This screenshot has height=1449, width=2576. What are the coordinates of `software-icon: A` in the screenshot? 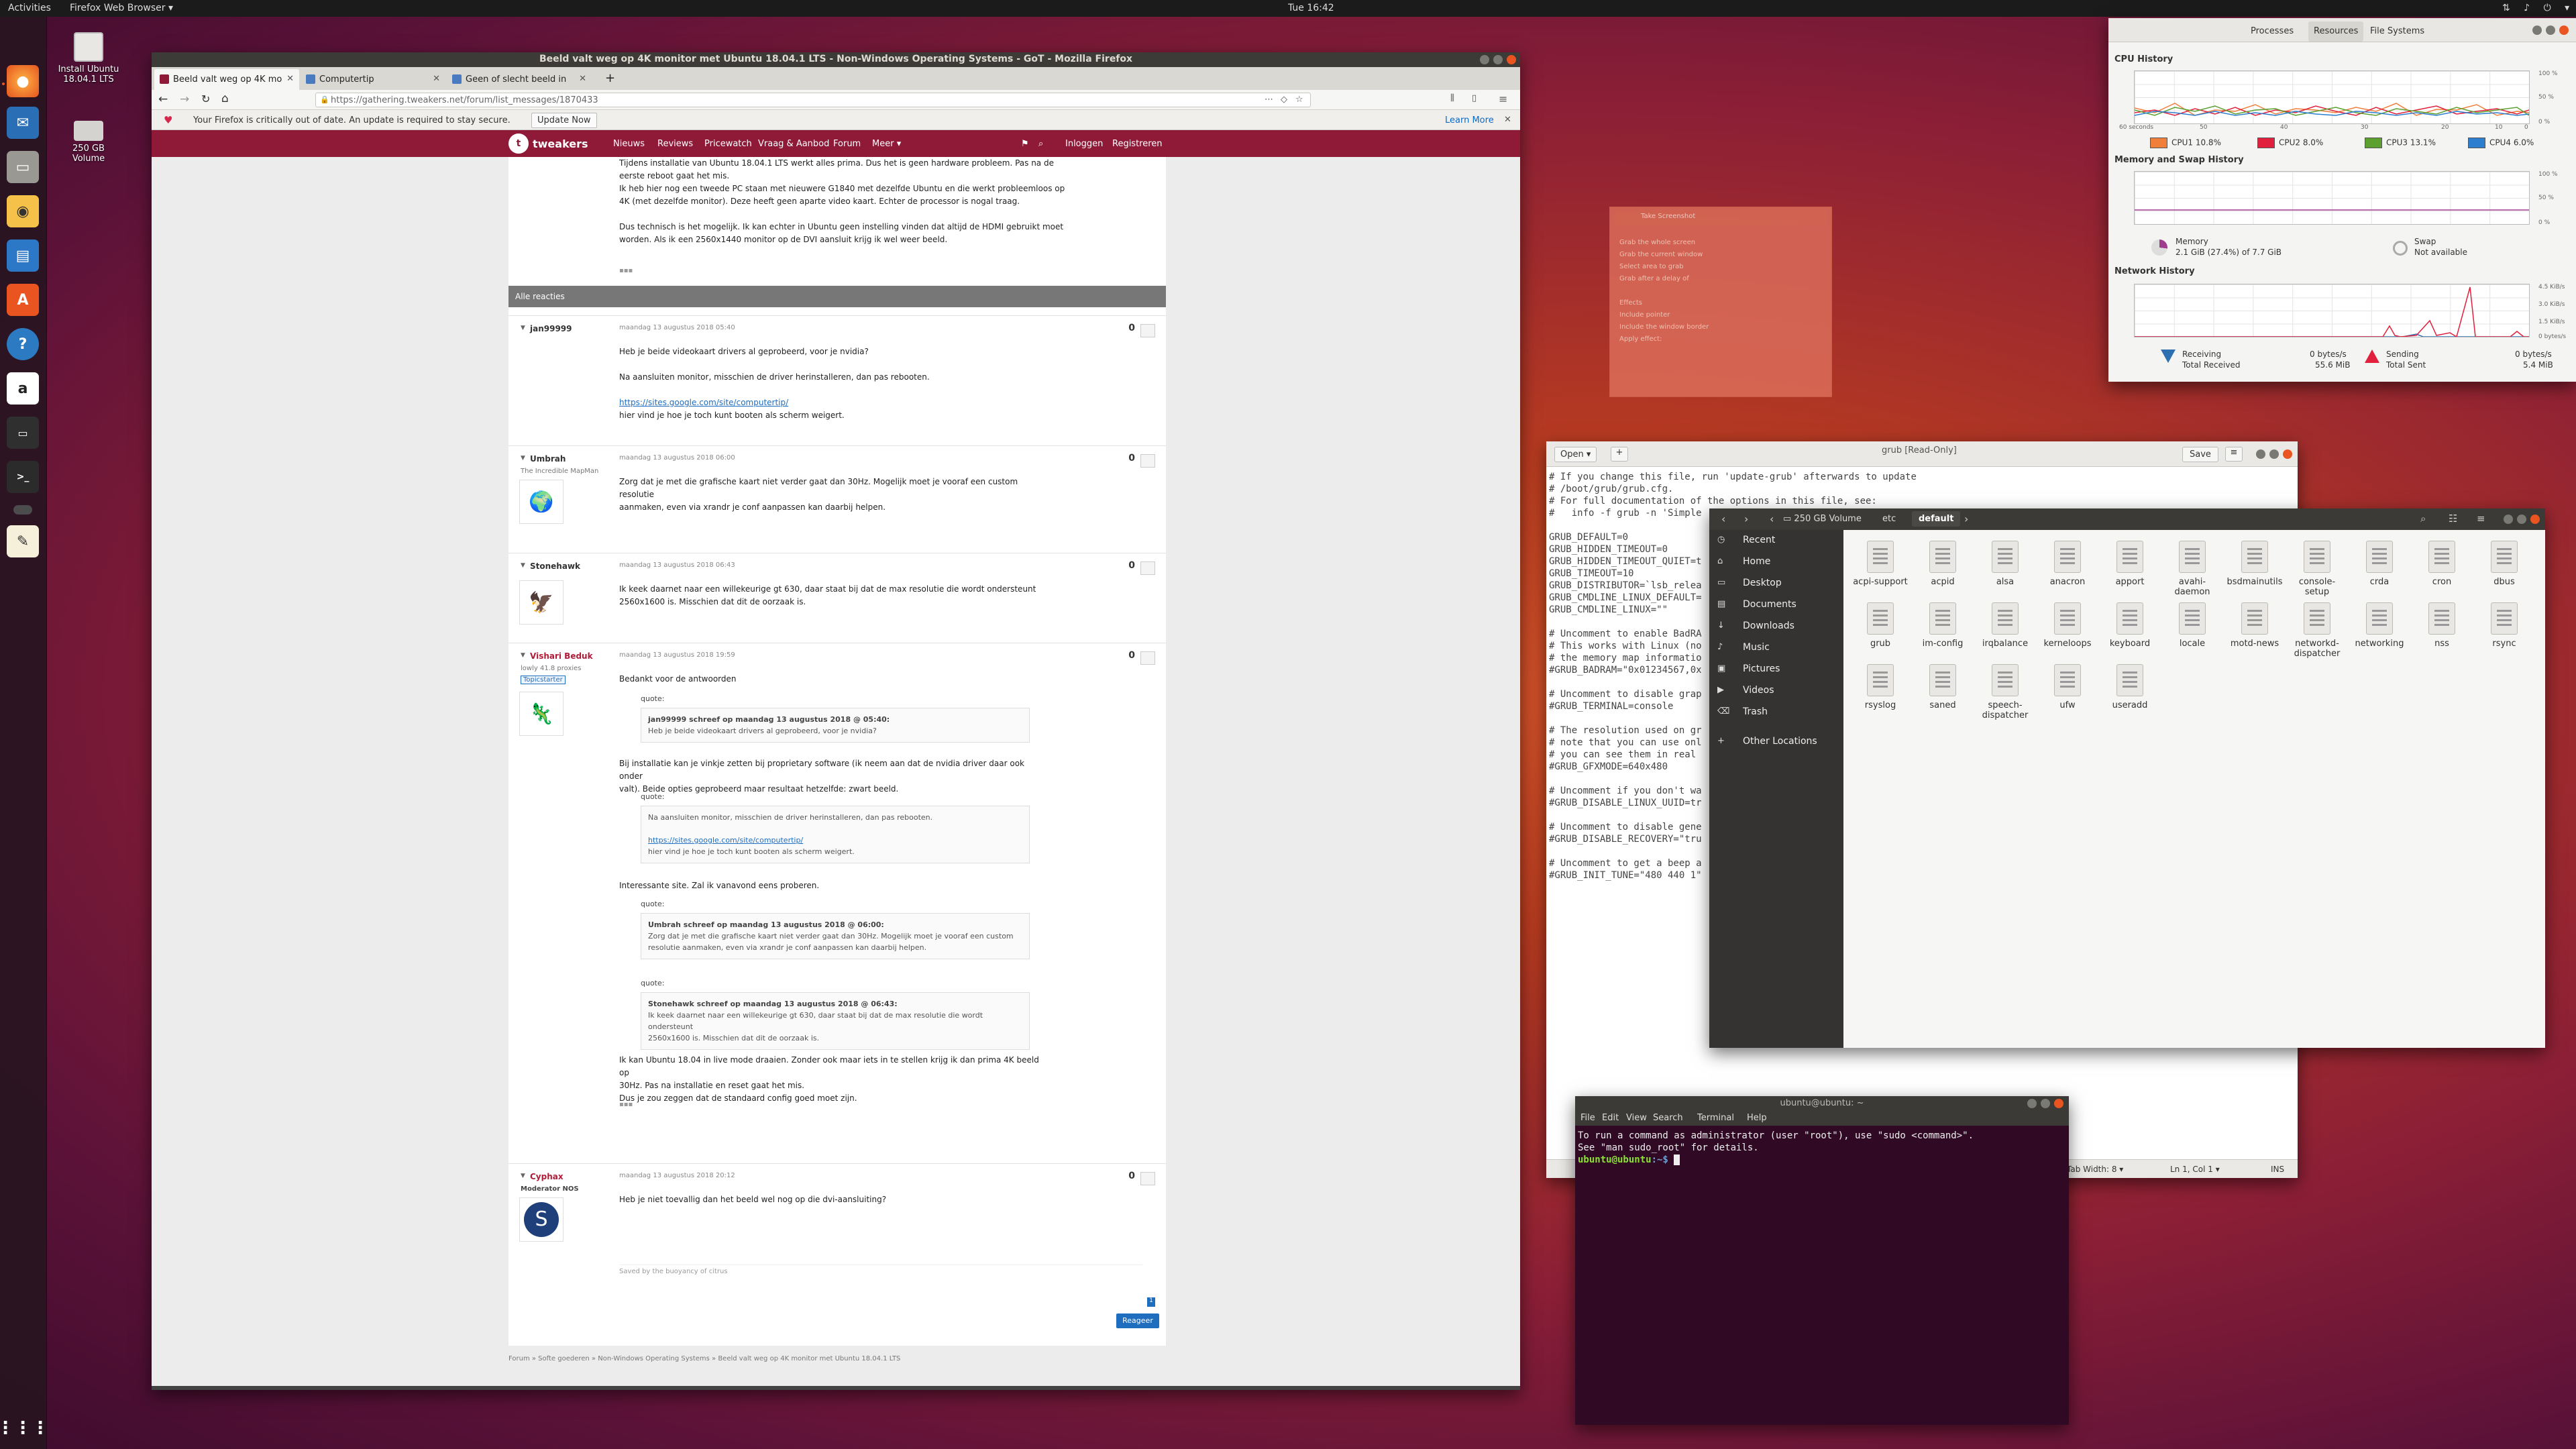 It's located at (23, 300).